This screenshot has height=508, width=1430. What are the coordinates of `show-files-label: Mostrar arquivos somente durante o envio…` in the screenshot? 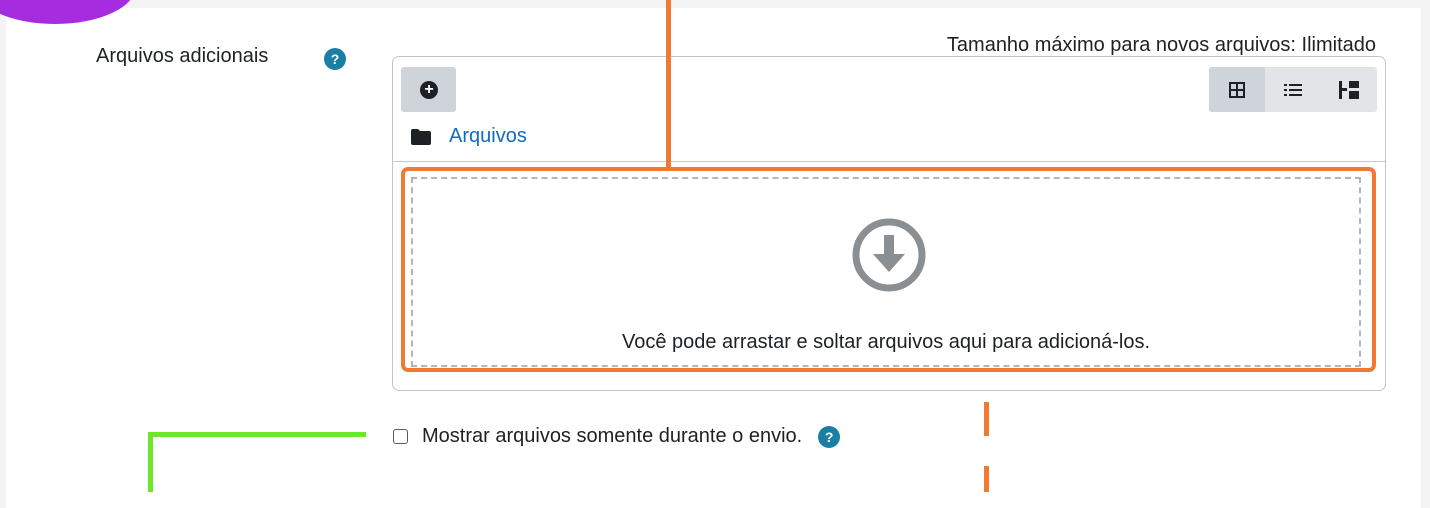 It's located at (612, 436).